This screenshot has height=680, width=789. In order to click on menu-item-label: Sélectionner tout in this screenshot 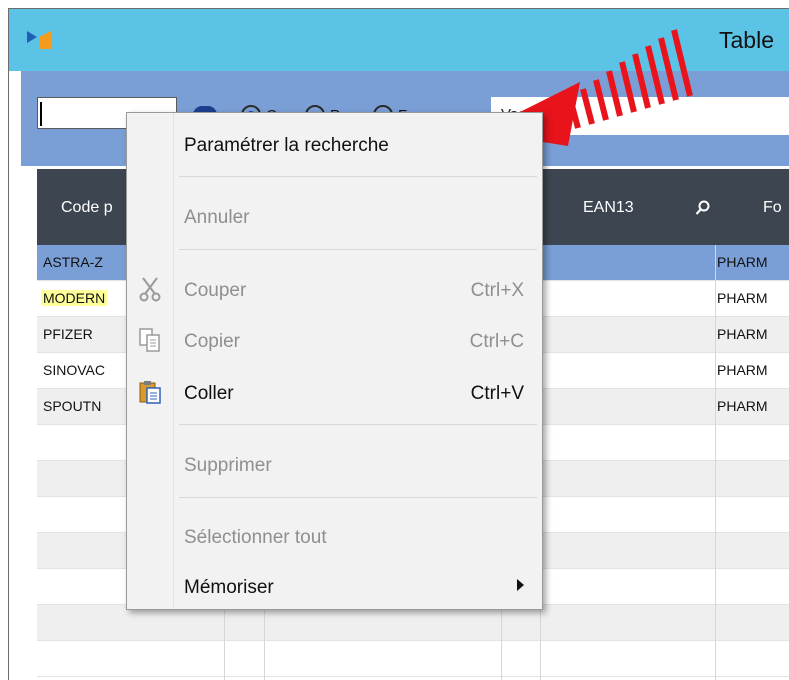, I will do `click(255, 537)`.